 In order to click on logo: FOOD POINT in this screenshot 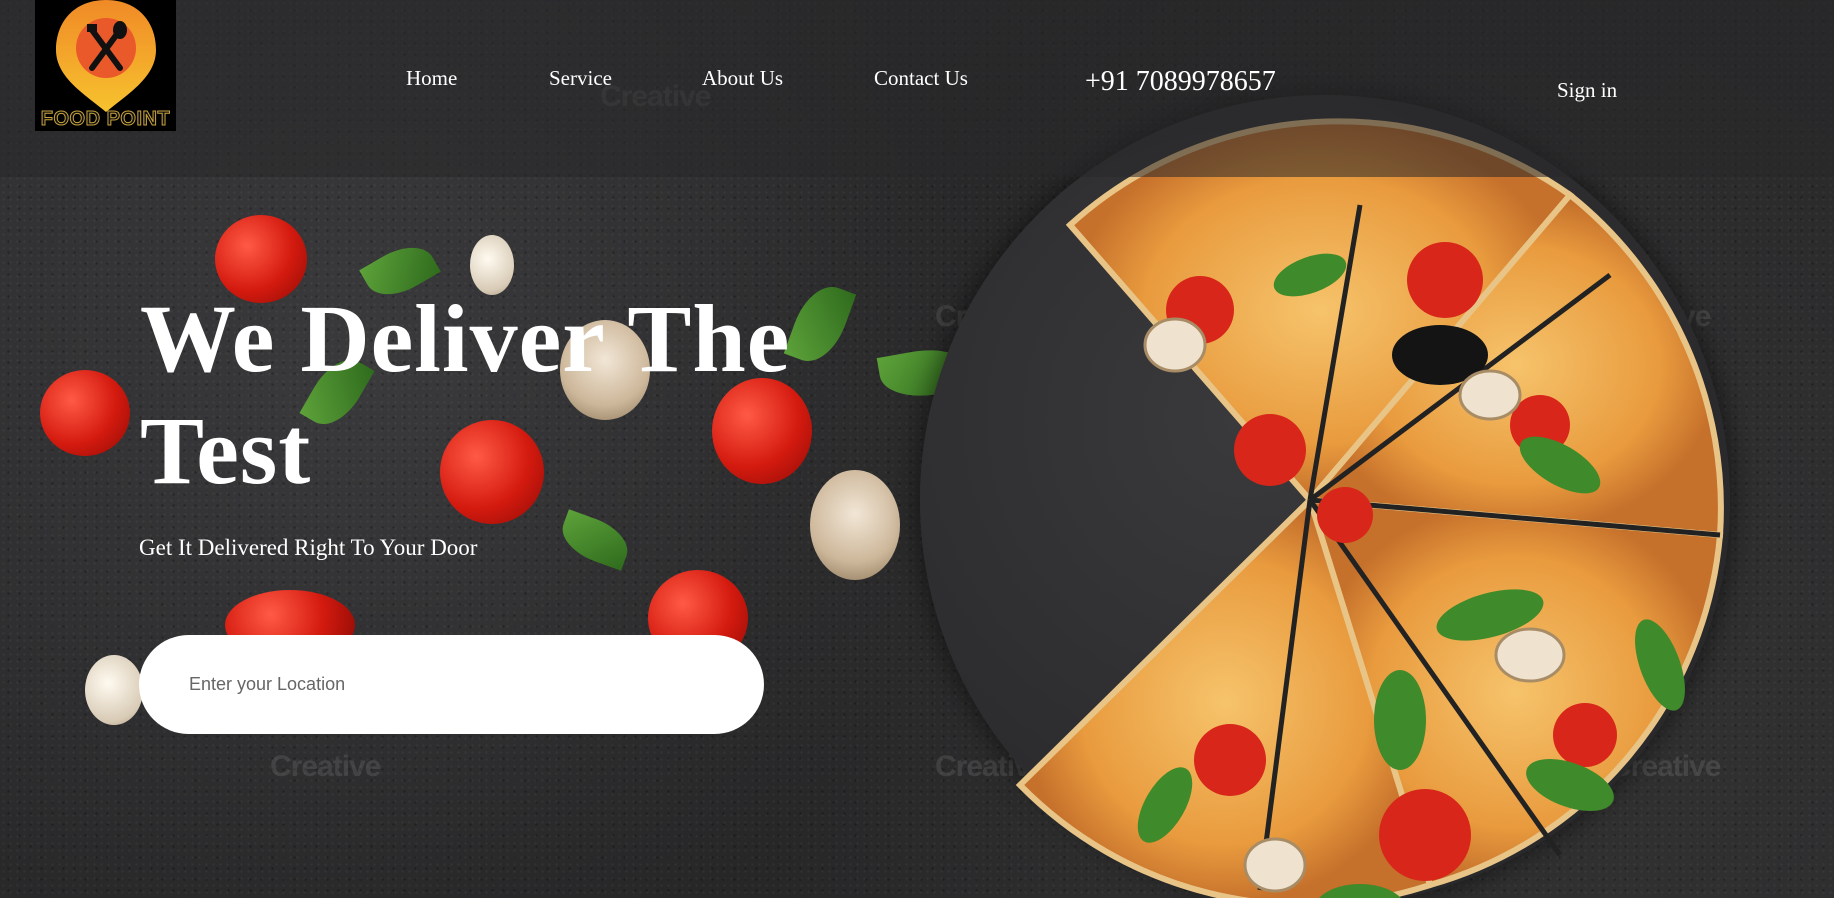, I will do `click(105, 65)`.